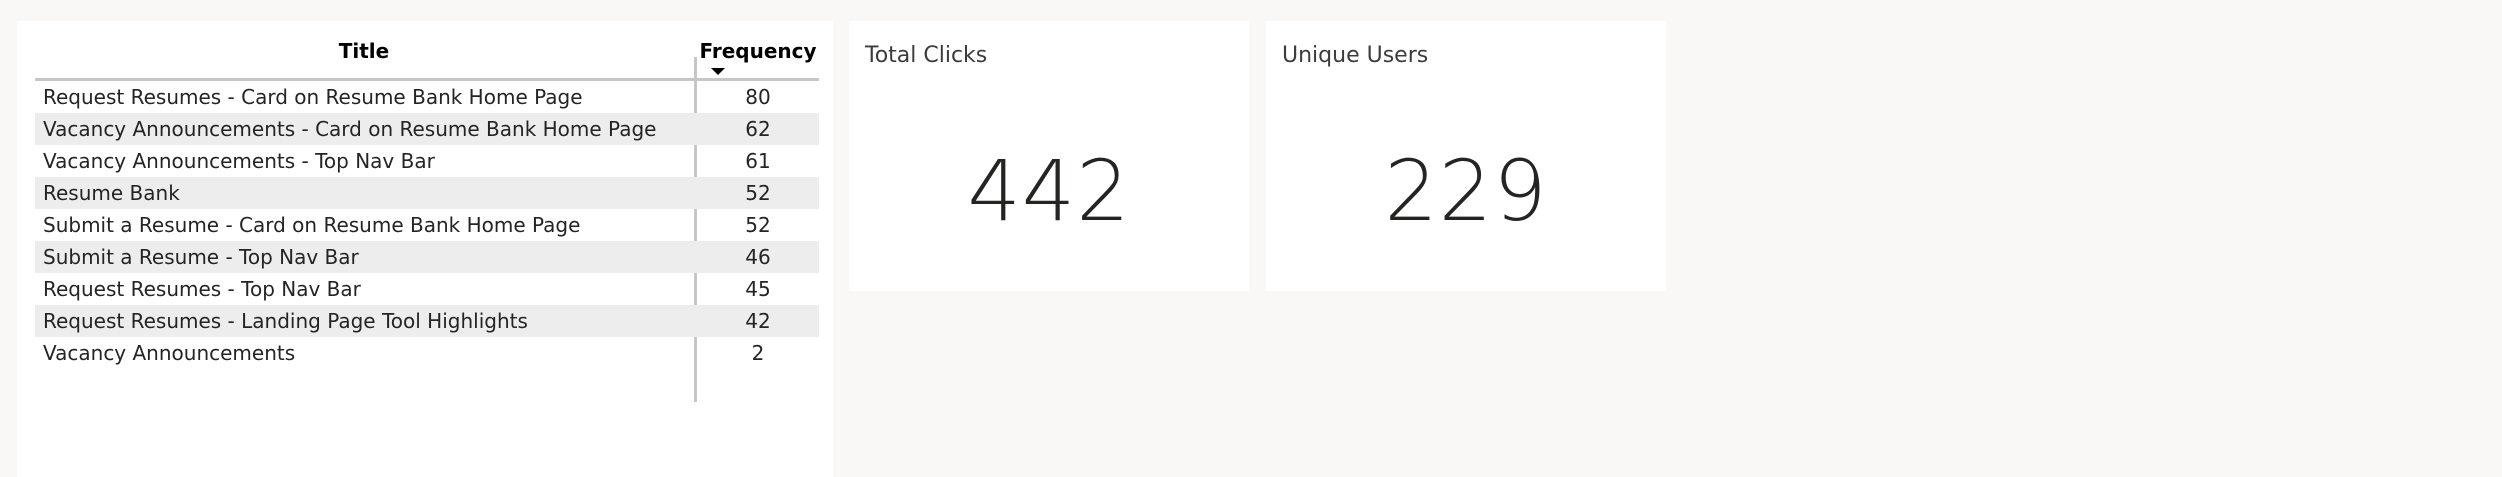 The image size is (2502, 477). I want to click on card-value: 442, so click(1049, 191).